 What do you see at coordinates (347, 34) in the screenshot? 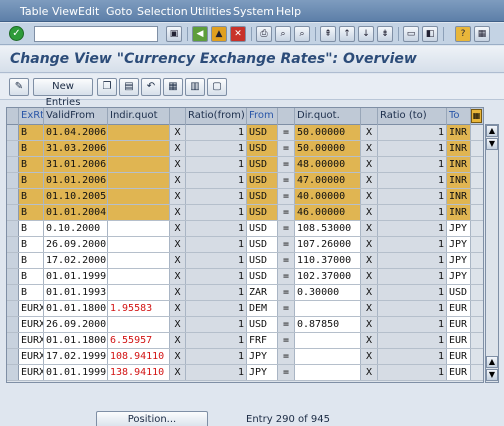
I see `prev-page-icon: ↑` at bounding box center [347, 34].